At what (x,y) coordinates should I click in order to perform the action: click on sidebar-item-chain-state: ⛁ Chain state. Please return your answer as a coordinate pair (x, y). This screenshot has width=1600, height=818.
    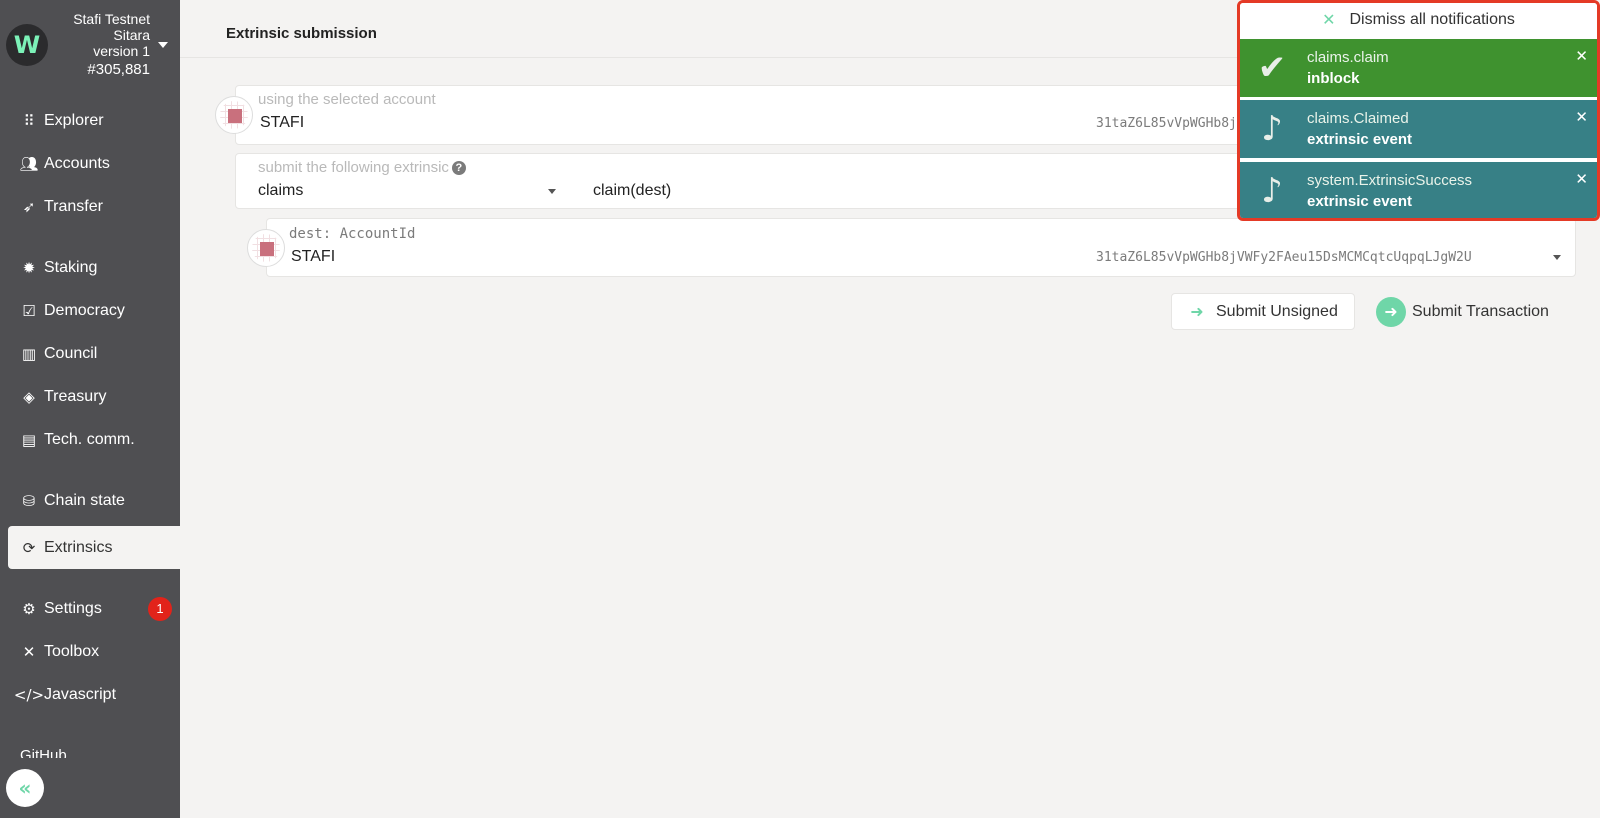
    Looking at the image, I should click on (94, 500).